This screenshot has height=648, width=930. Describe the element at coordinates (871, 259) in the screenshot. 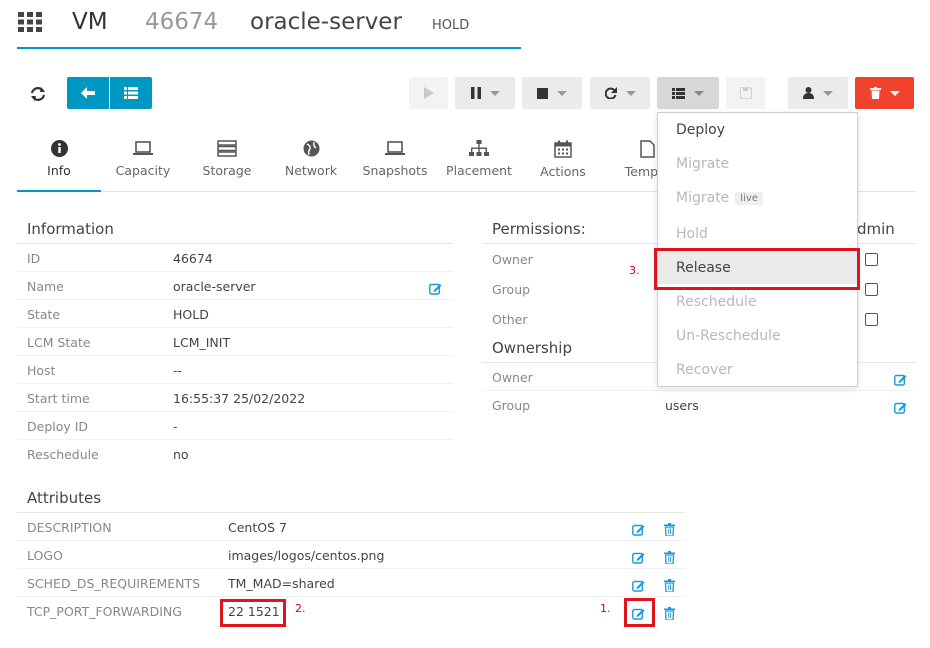

I see `owner-admin-checkbox` at that location.